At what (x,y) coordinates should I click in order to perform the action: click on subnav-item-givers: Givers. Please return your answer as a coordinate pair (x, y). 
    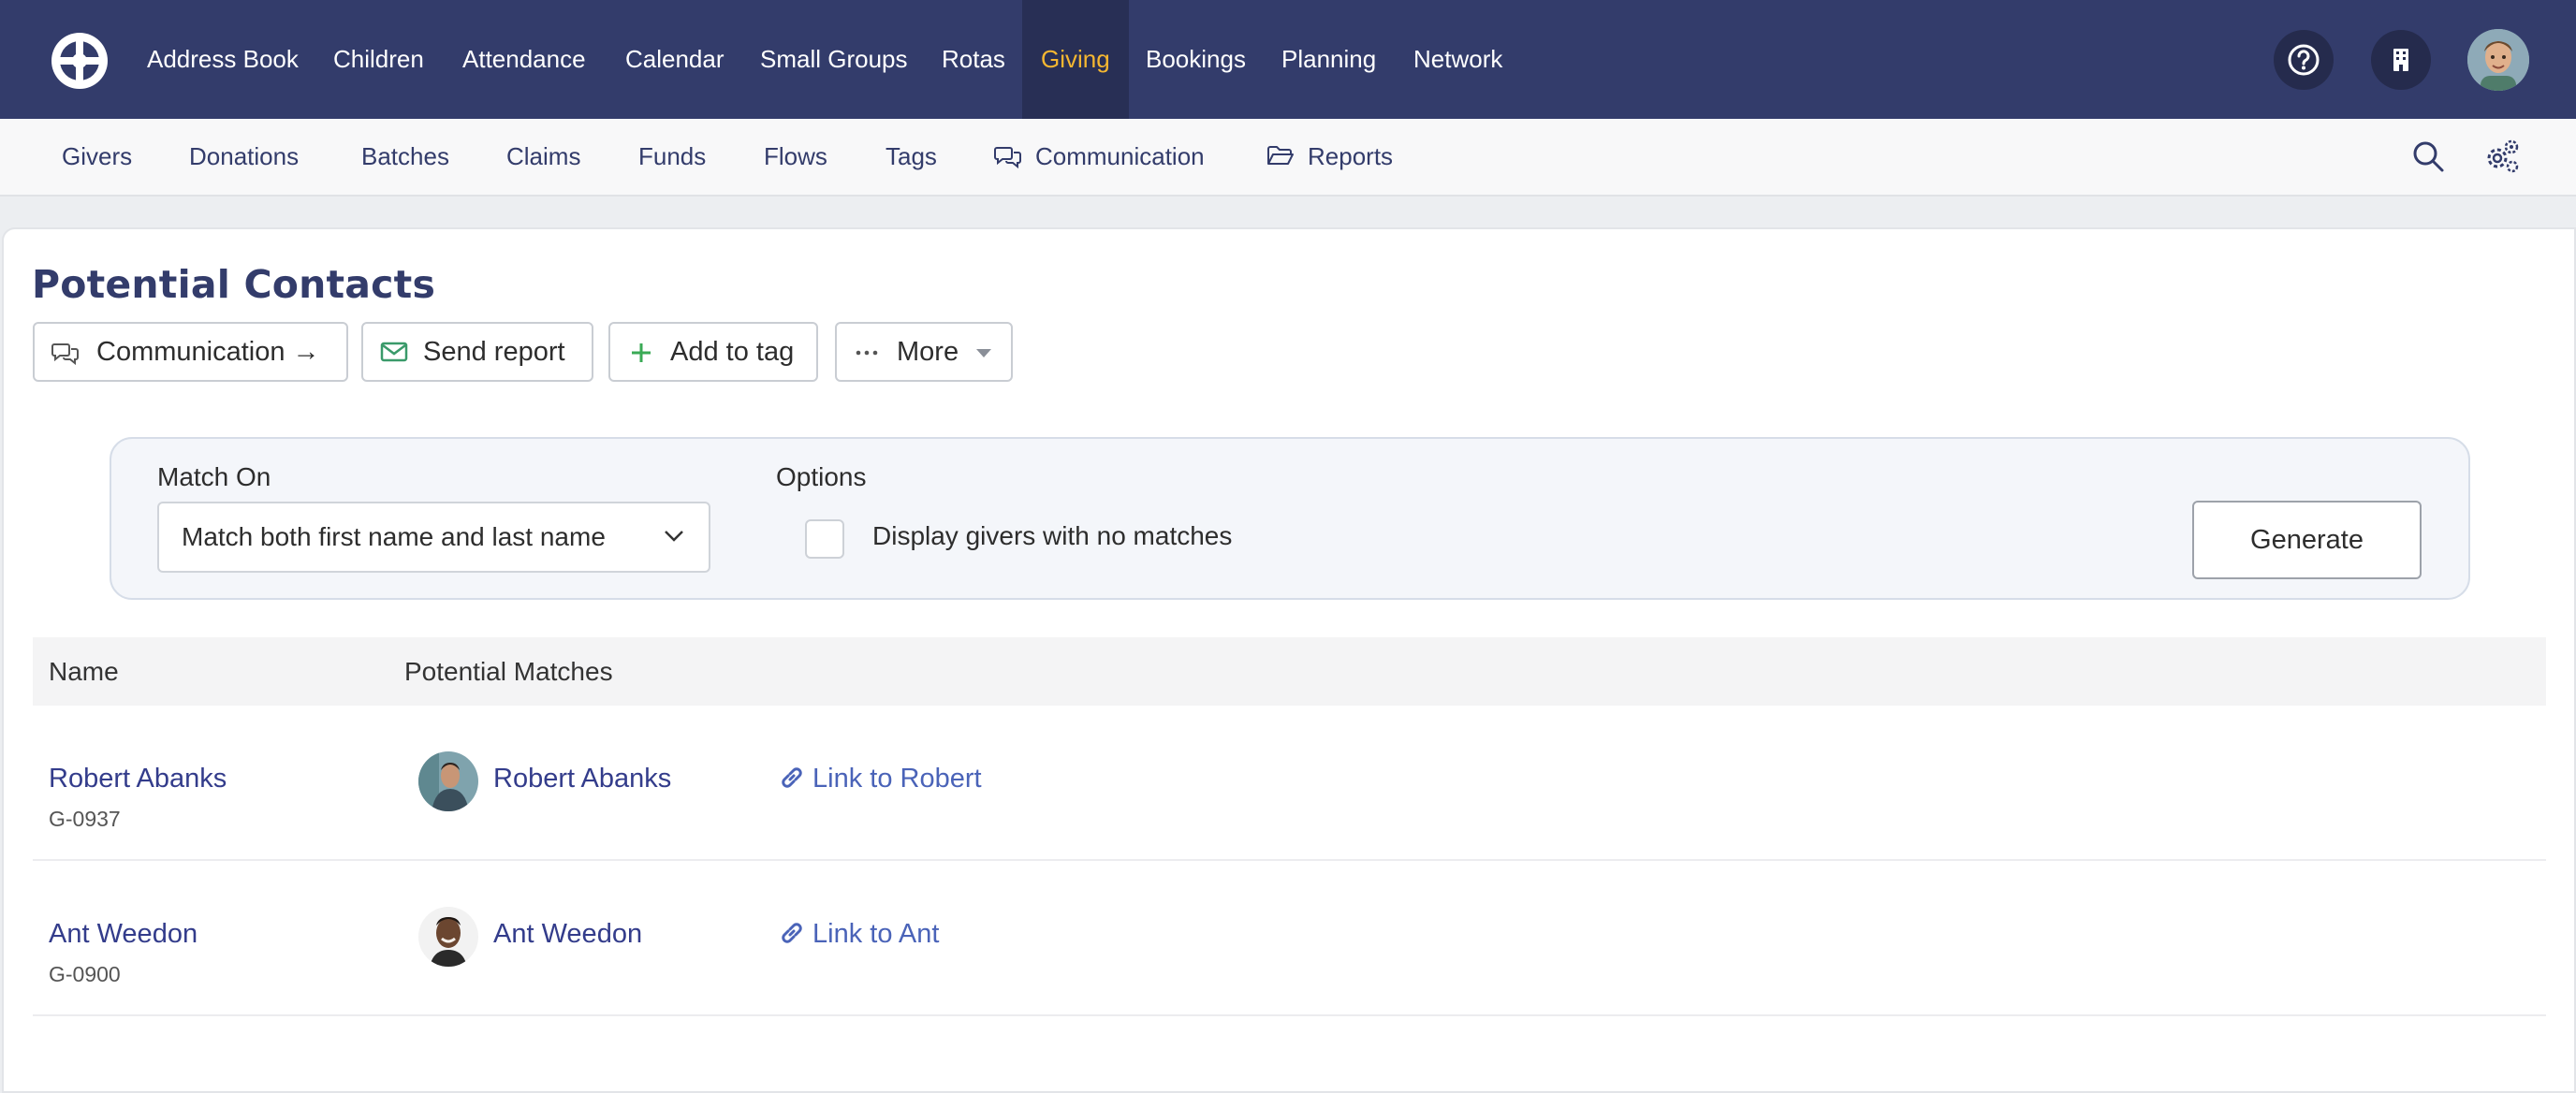
    Looking at the image, I should click on (97, 157).